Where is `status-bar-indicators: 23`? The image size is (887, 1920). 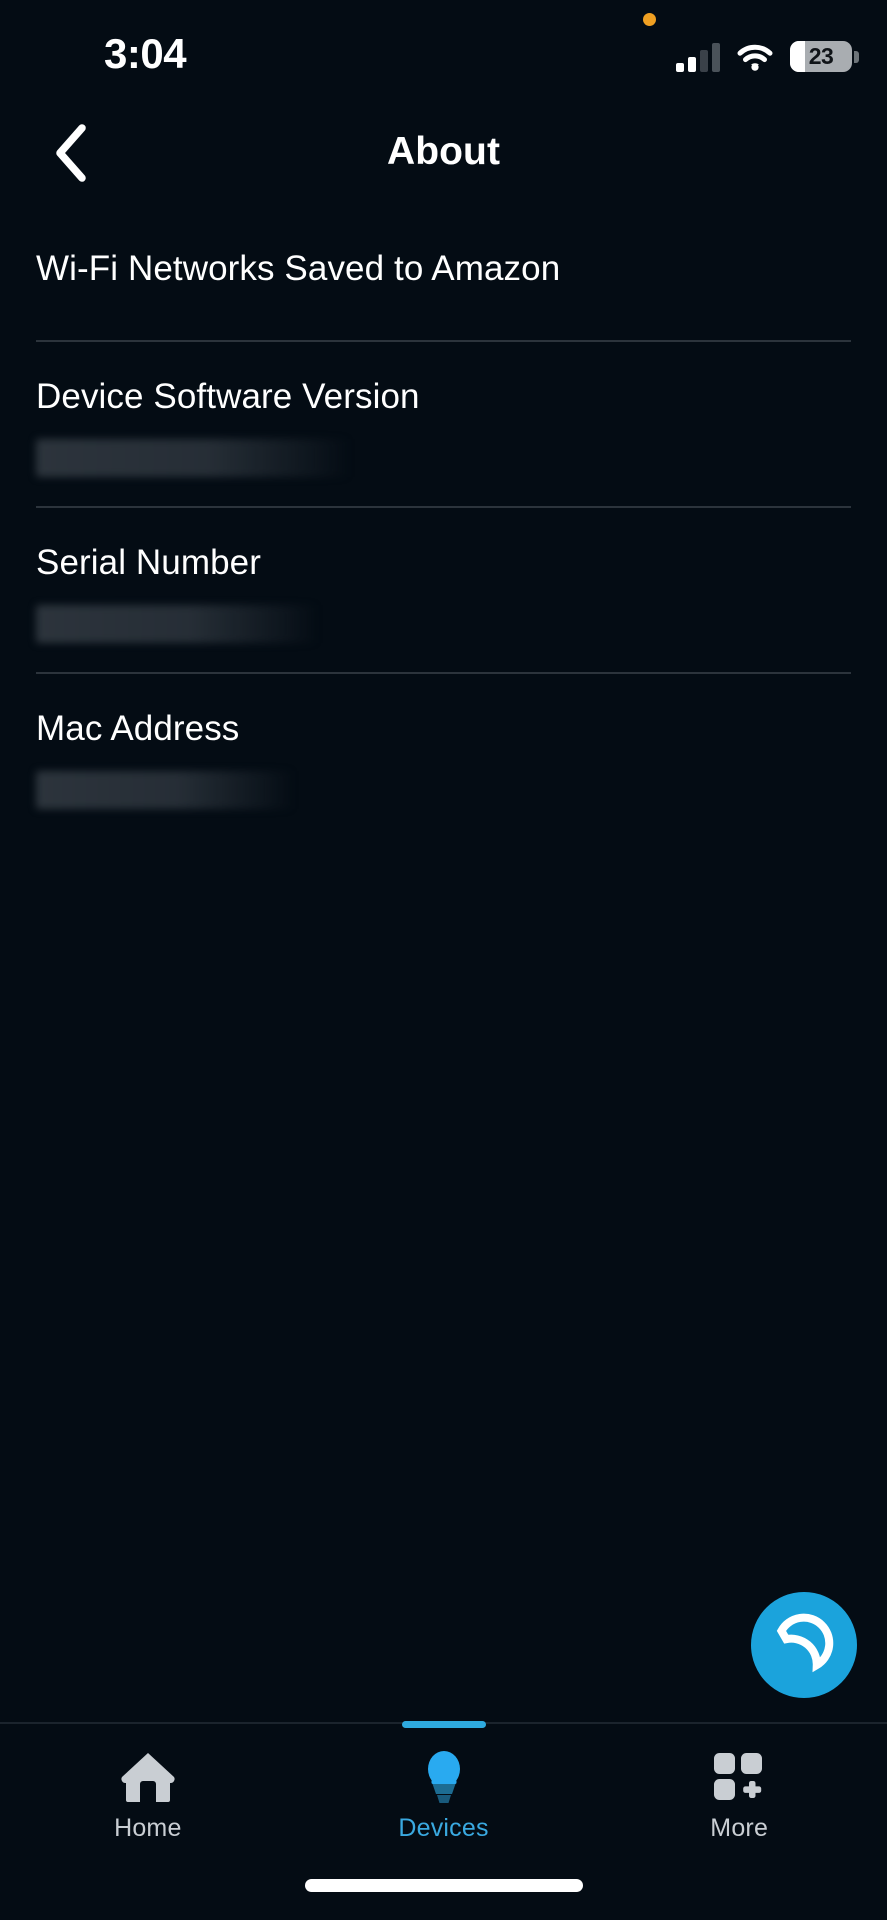
status-bar-indicators: 23 is located at coordinates (767, 55).